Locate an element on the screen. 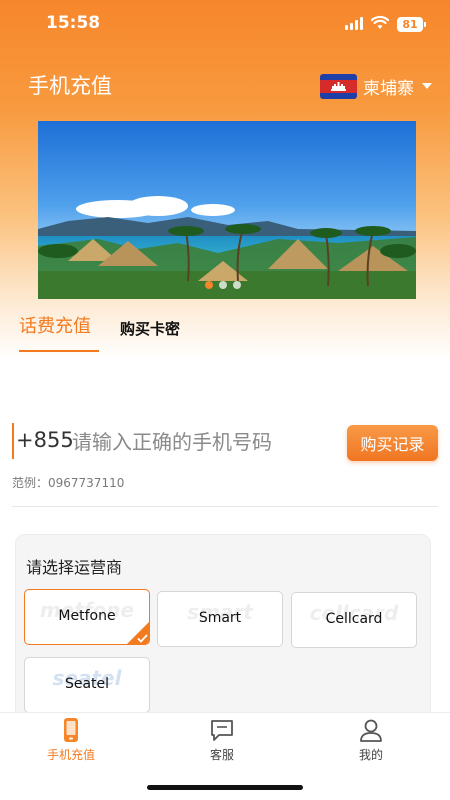 This screenshot has height=800, width=450. nav-customer-service: 客服 is located at coordinates (222, 740).